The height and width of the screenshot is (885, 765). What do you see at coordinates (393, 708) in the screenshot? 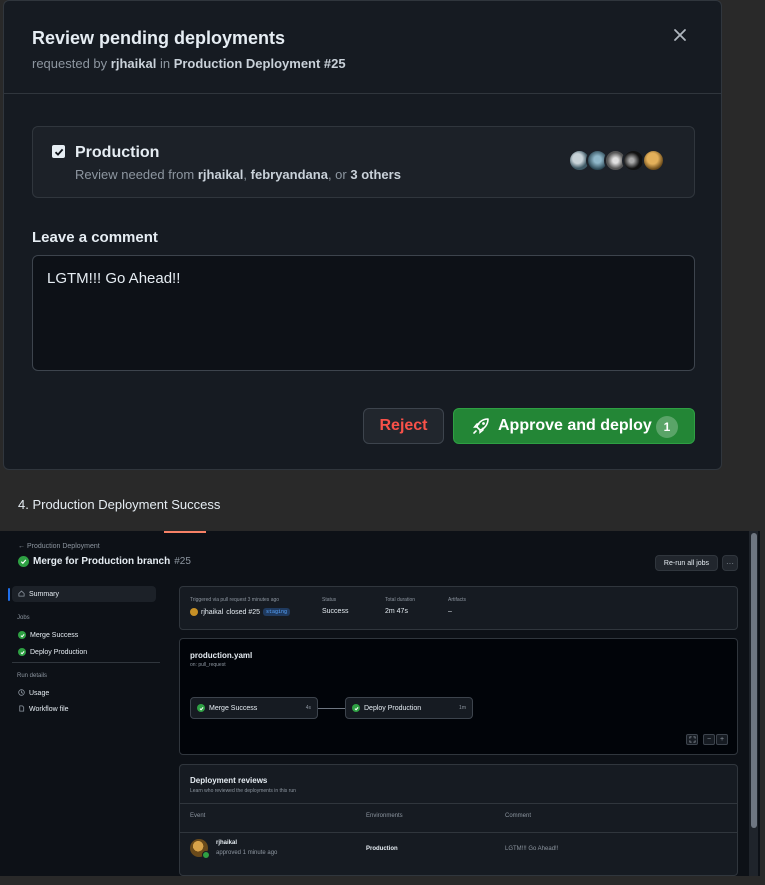
I see `job-node-name: Deploy Production` at bounding box center [393, 708].